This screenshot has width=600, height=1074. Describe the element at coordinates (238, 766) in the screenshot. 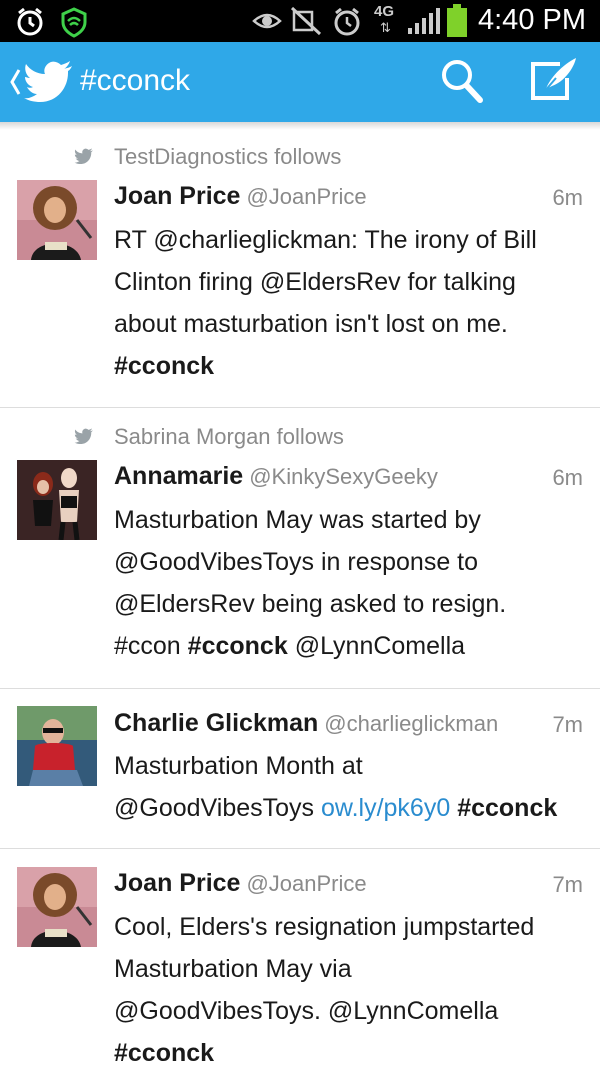

I see `tweet-text-line: Masturbation Month at` at that location.